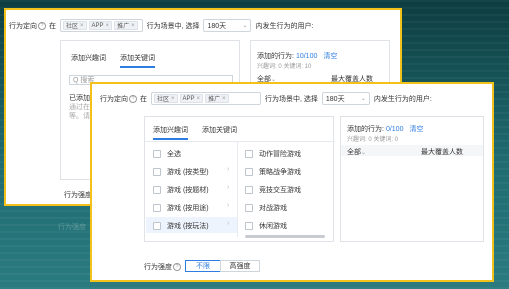 The image size is (509, 289). I want to click on list-item: 策略战争游戏, so click(273, 172).